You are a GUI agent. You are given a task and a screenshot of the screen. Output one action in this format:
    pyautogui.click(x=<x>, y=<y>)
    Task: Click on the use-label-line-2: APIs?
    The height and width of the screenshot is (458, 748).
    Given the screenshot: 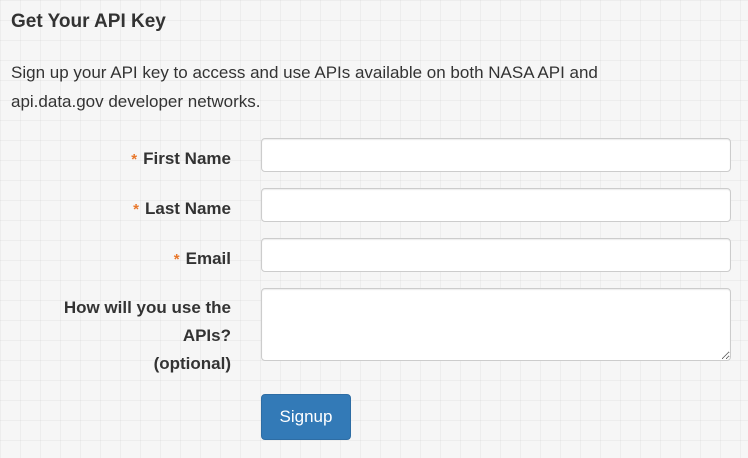 What is the action you would take?
    pyautogui.click(x=206, y=335)
    